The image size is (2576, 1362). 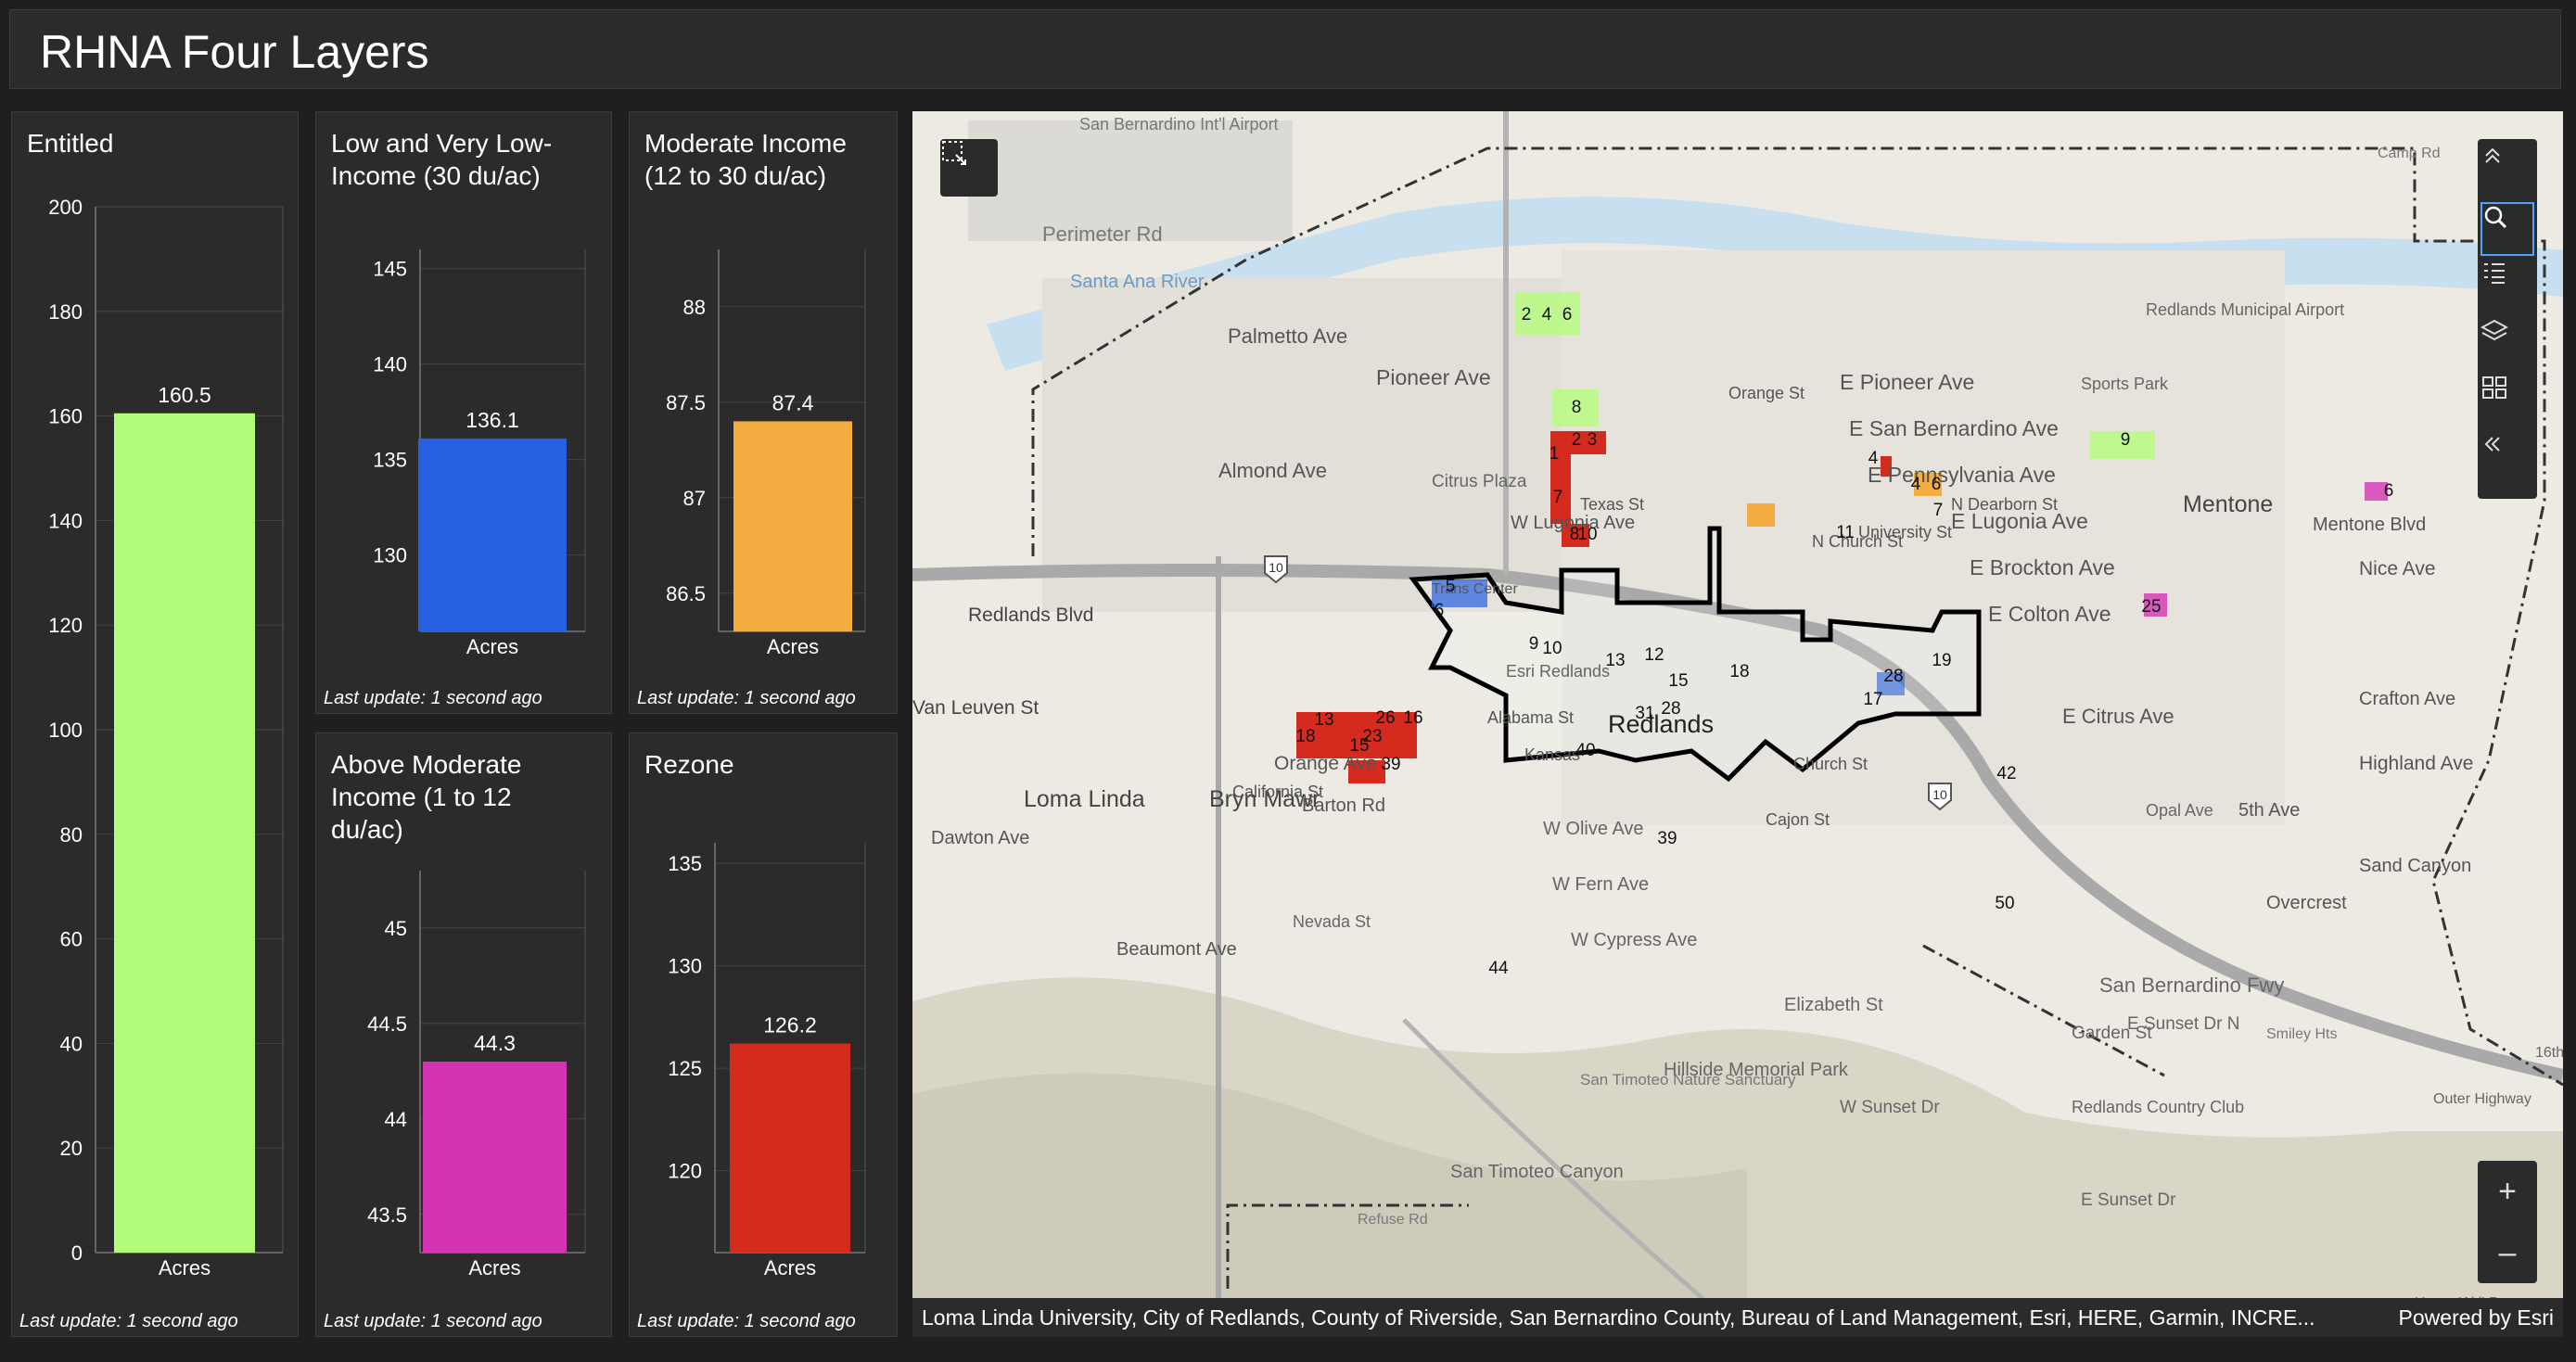 I want to click on y-tick-label: 44, so click(x=396, y=1119).